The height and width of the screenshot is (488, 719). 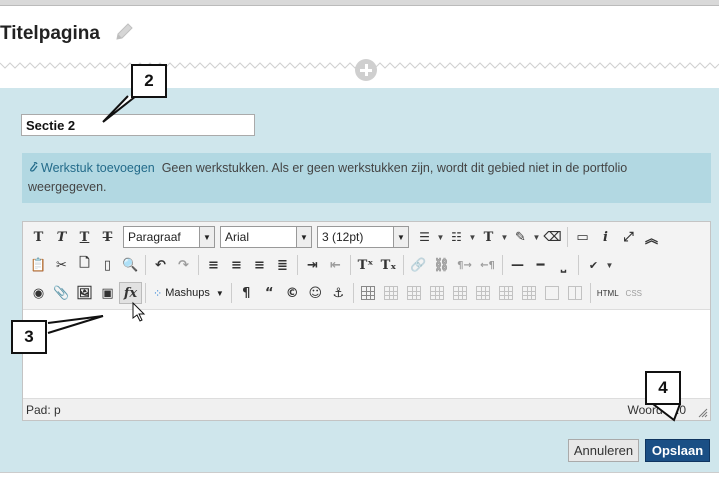 I want to click on underline-icon: T, so click(x=84, y=237).